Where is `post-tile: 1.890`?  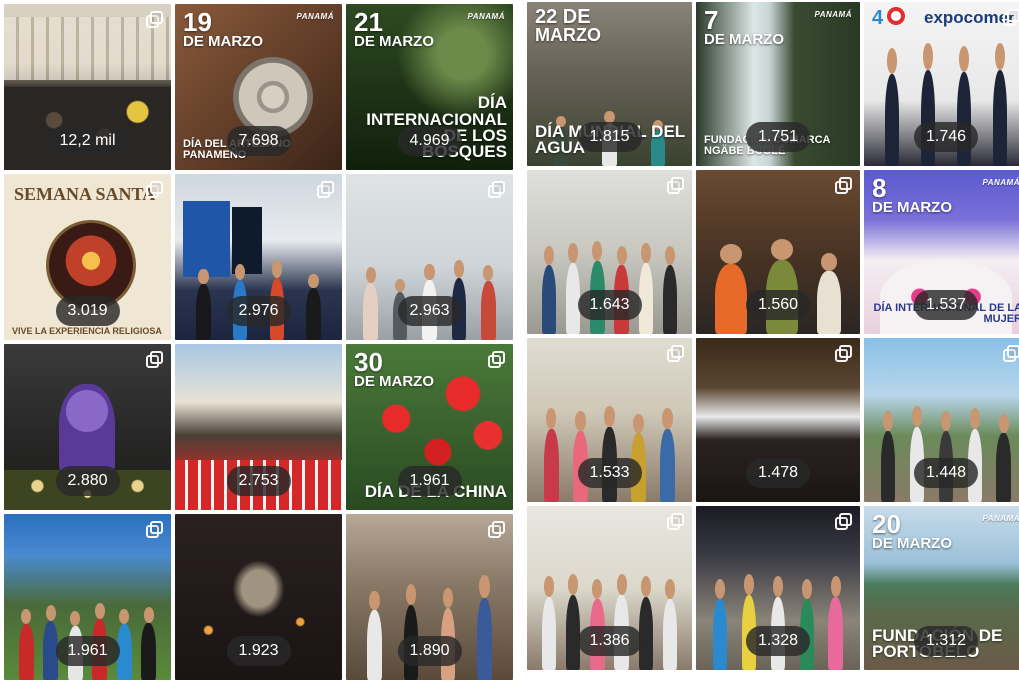 post-tile: 1.890 is located at coordinates (429, 597).